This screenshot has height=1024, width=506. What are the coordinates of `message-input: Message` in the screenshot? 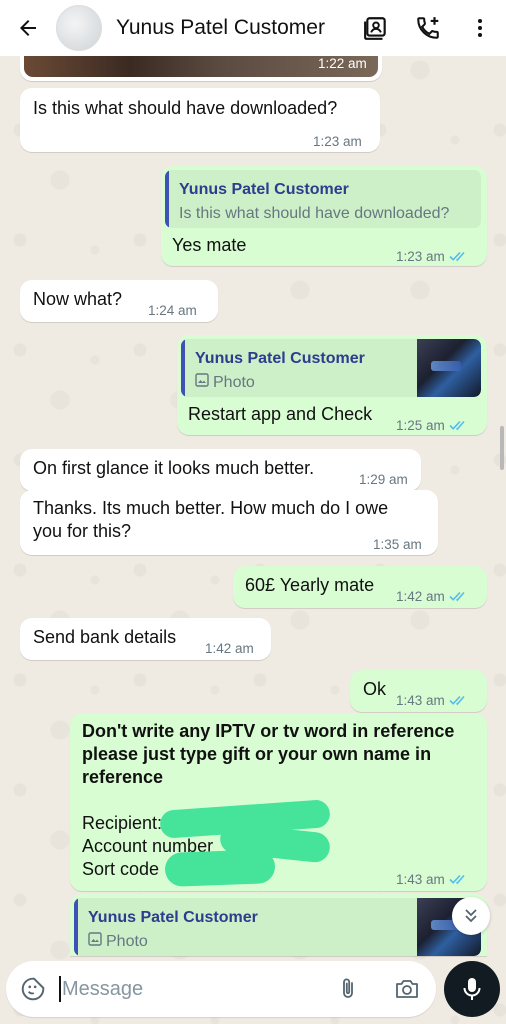 It's located at (221, 989).